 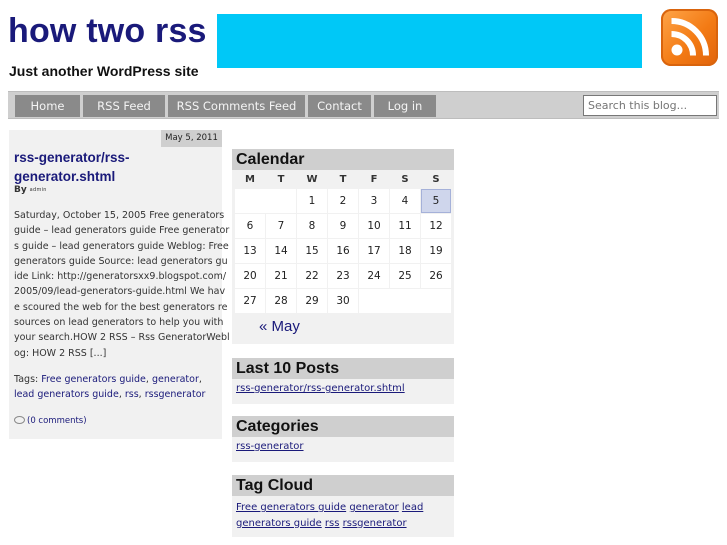 What do you see at coordinates (343, 327) in the screenshot?
I see `calendar-prev-month-link: « May` at bounding box center [343, 327].